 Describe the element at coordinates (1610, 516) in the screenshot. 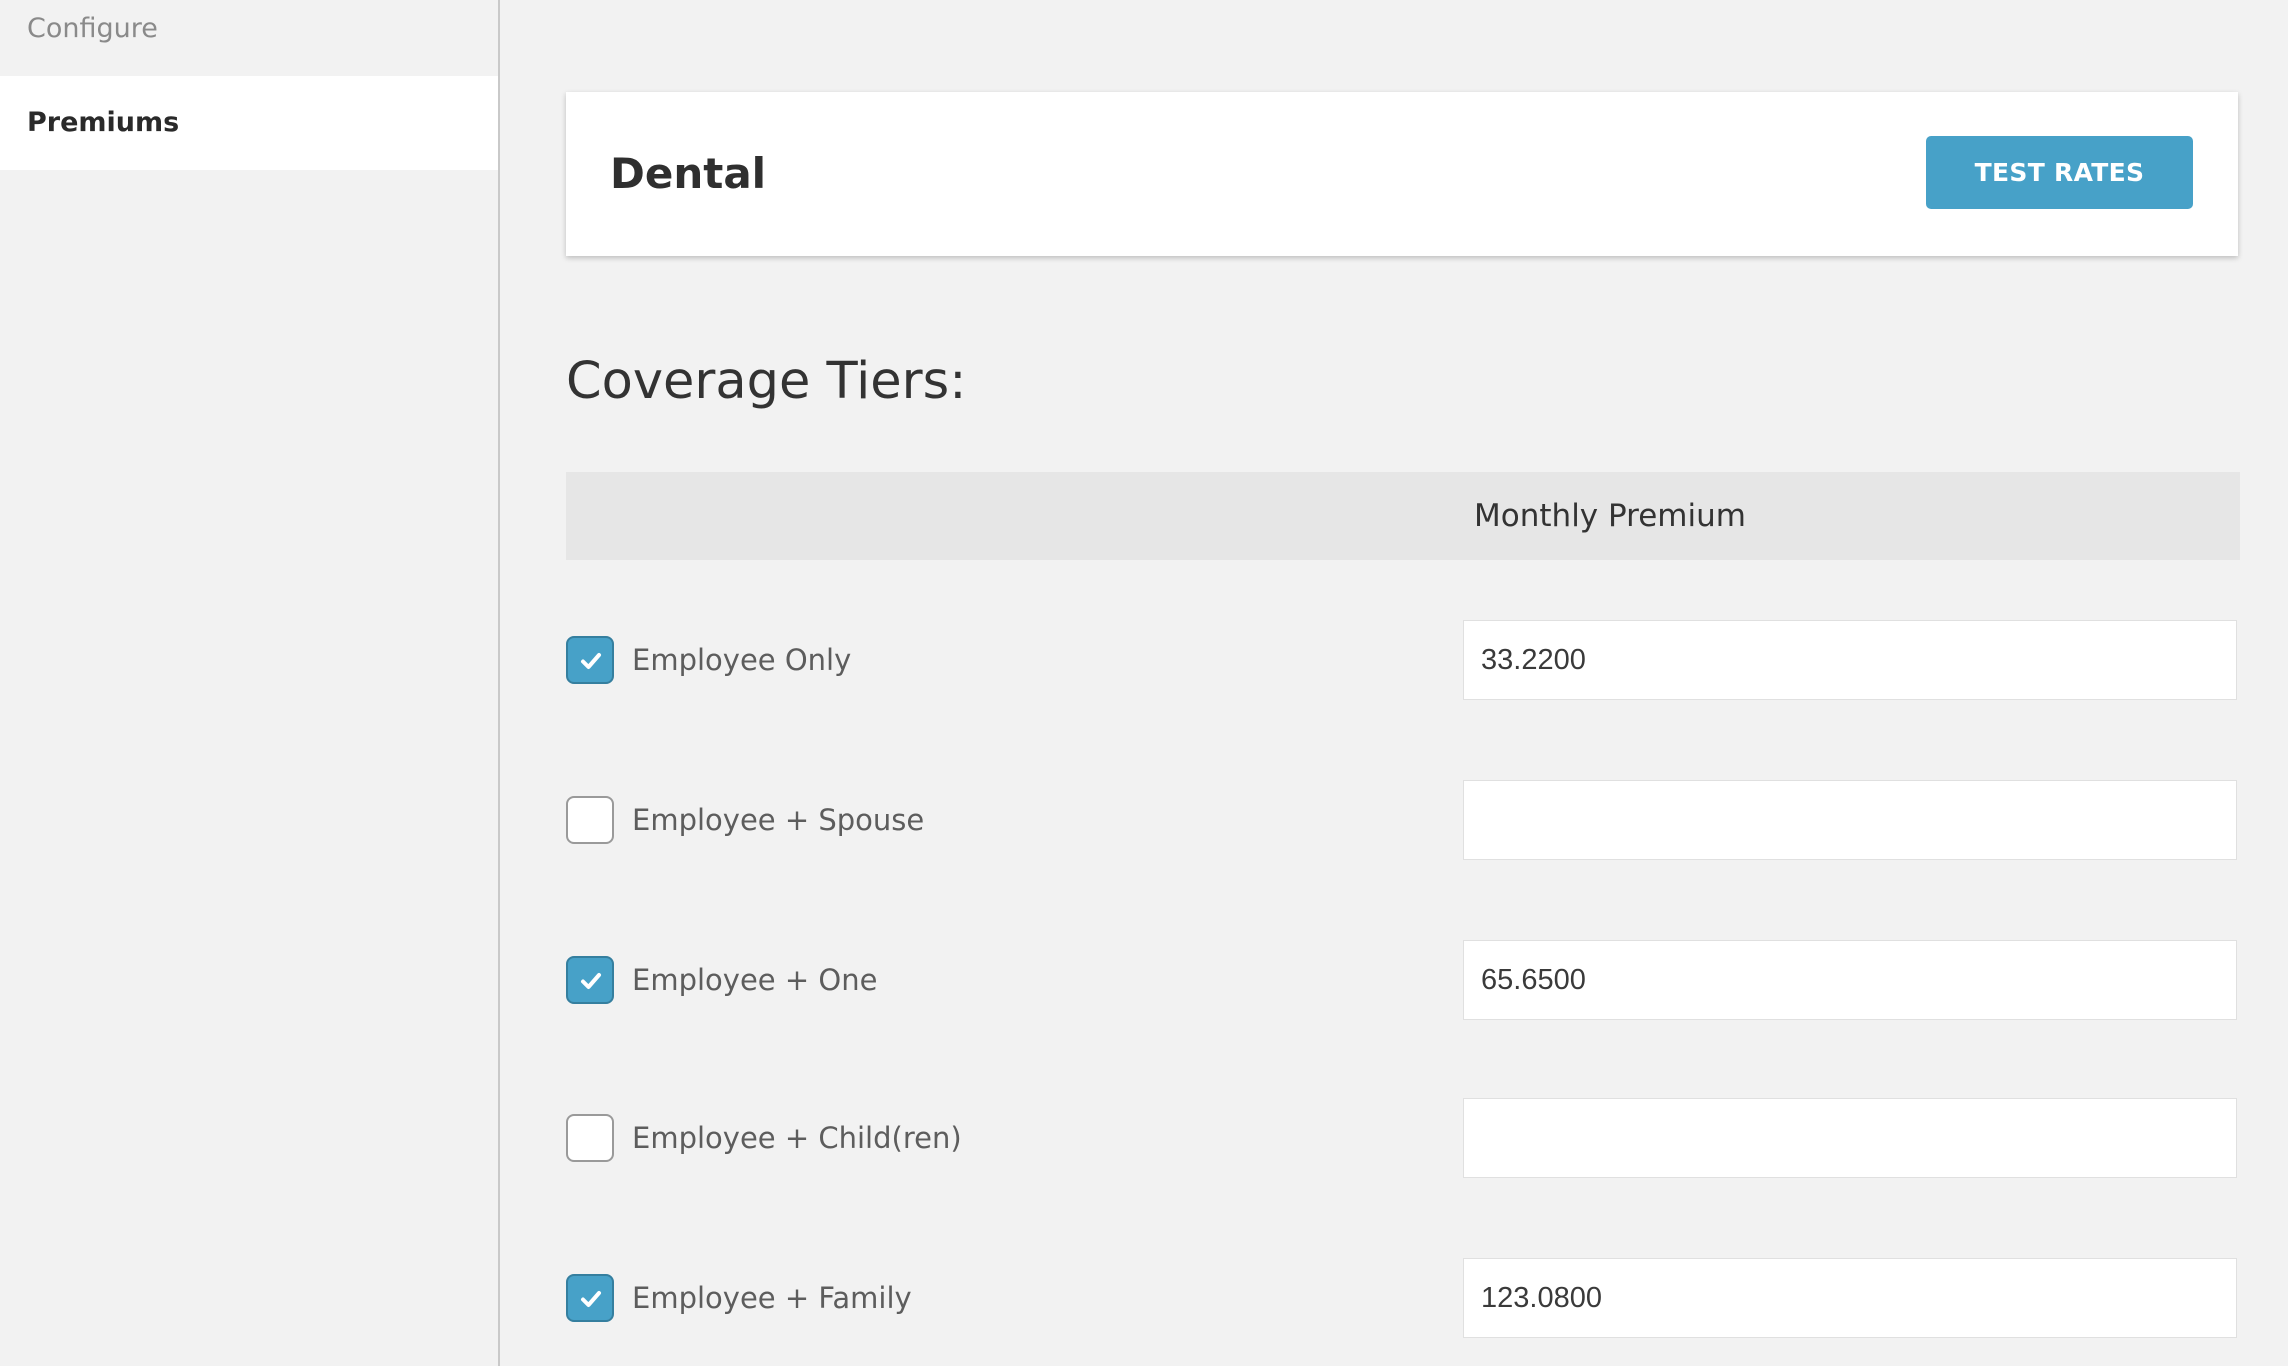

I see `monthly-premium-column-header: Monthly Premium` at that location.